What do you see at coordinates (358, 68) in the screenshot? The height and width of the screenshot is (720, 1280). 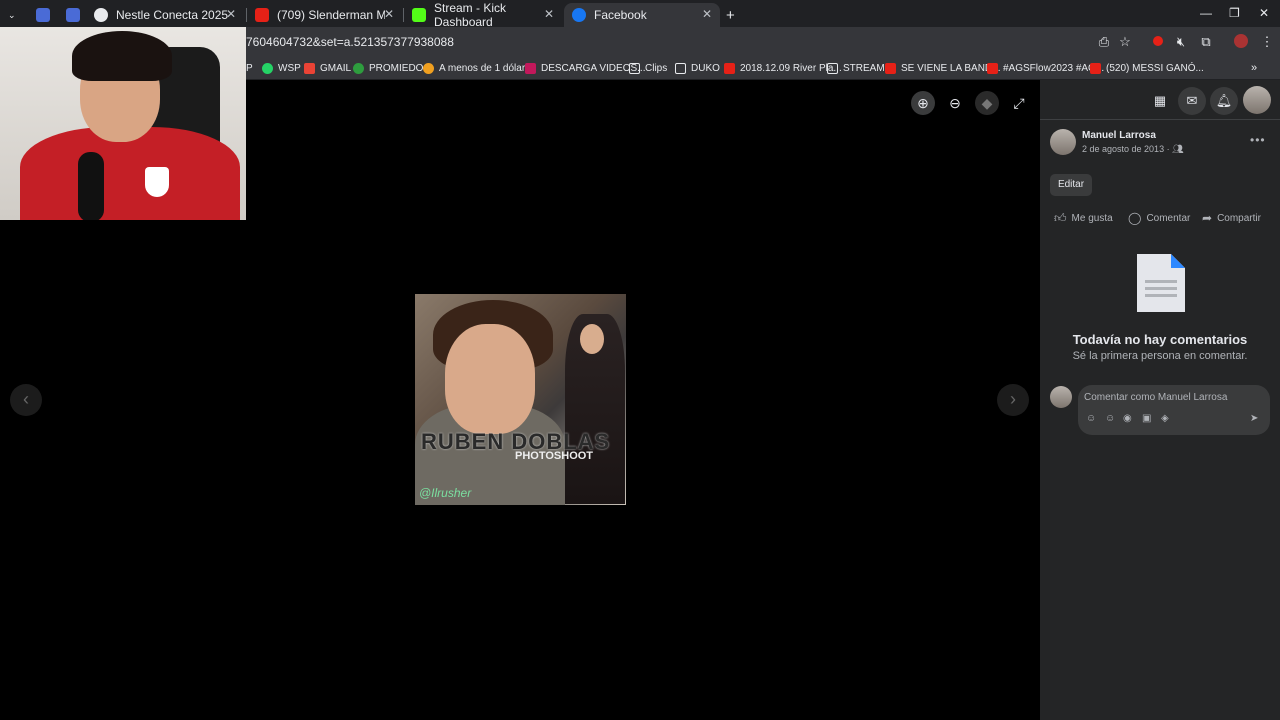 I see `promiedos-icon` at bounding box center [358, 68].